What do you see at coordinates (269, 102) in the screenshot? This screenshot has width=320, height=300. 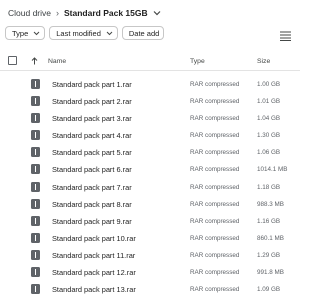 I see `file-size: 1.01 GB` at bounding box center [269, 102].